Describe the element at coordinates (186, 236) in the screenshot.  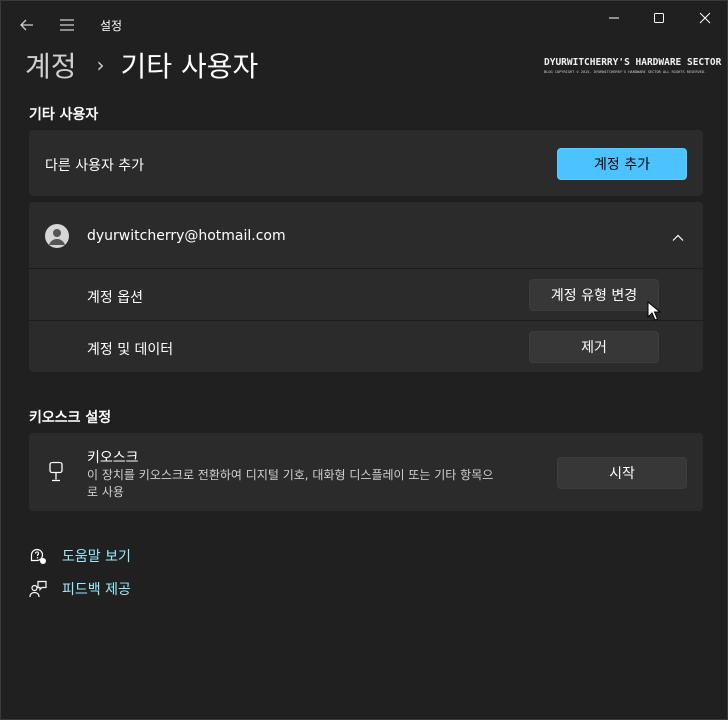
I see `user-email: dyurwitcherry@hotmail.com` at that location.